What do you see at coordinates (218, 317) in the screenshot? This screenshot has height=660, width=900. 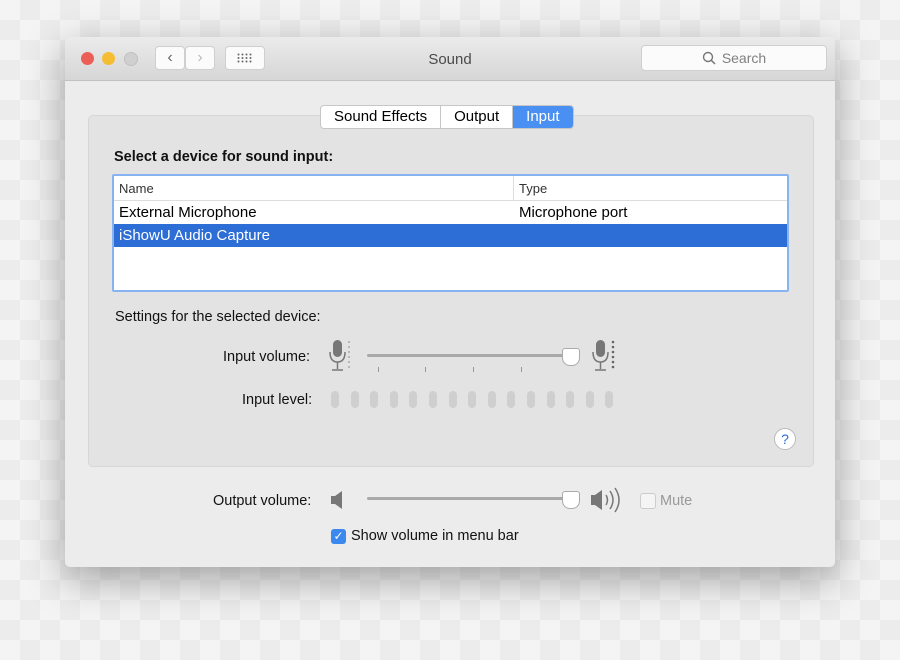 I see `settings-label: Settings for the selected device:` at bounding box center [218, 317].